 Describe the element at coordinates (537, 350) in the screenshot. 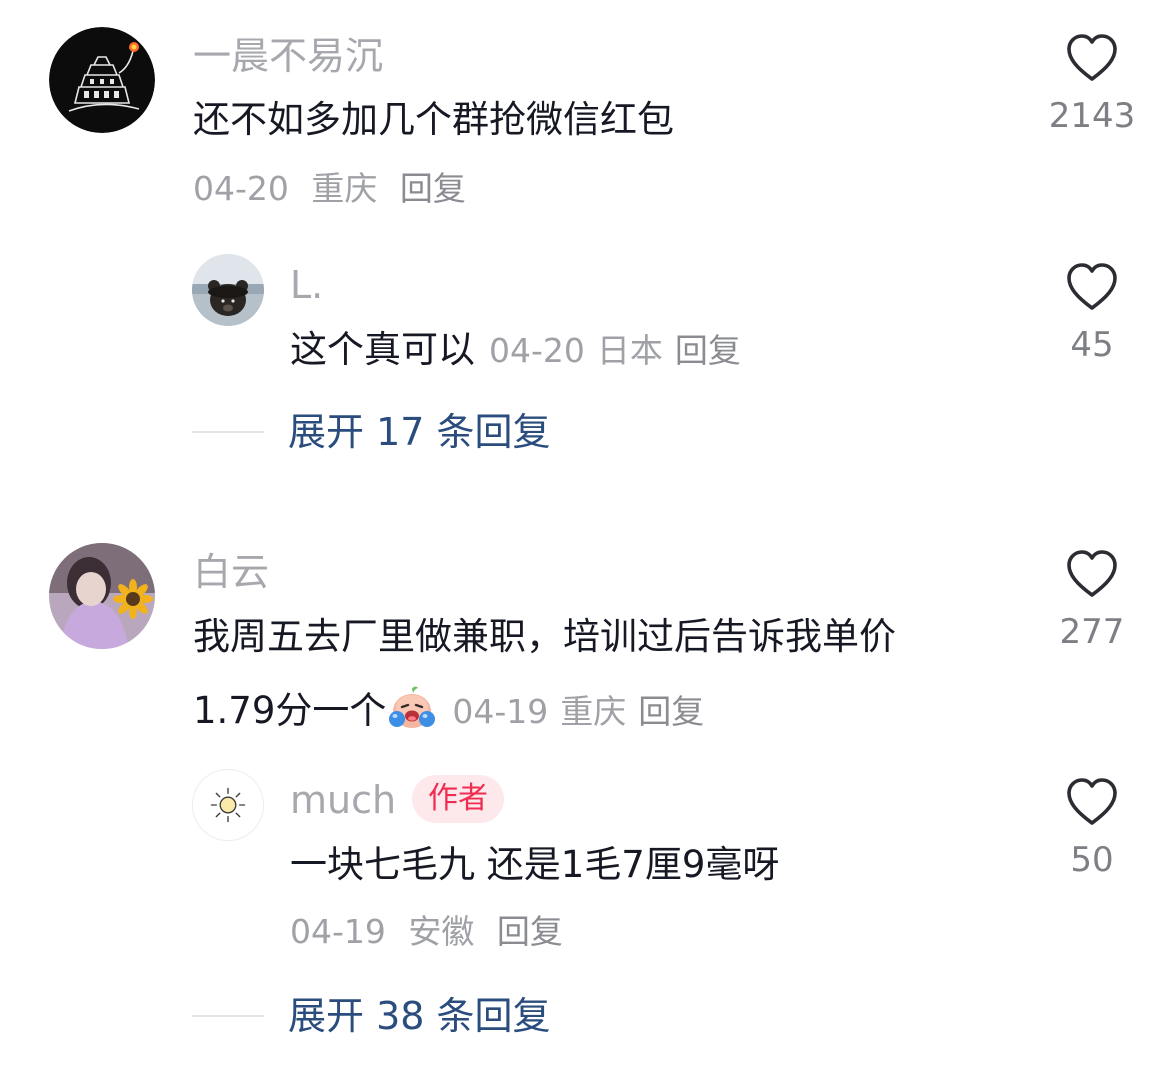

I see `reply-date: 04-20` at that location.